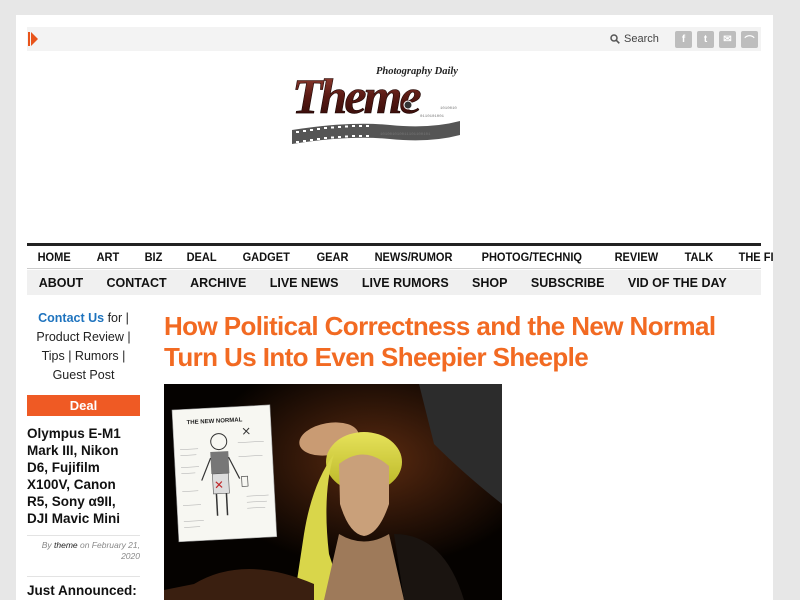  Describe the element at coordinates (224, 473) in the screenshot. I see `infographic-card: THE NEW NORMAL` at that location.